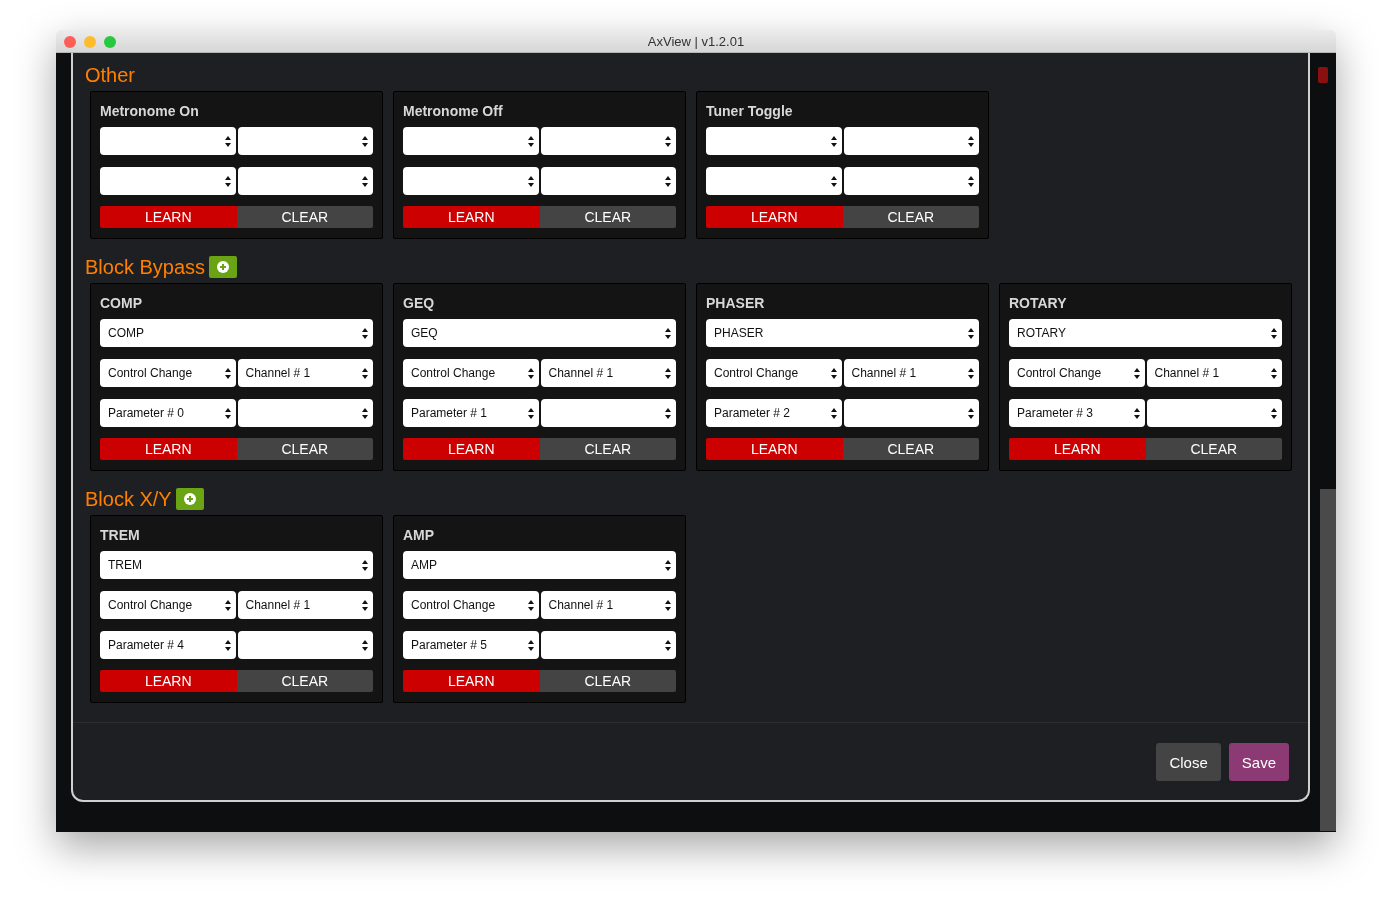 This screenshot has height=912, width=1392. I want to click on zoom-window-icon, so click(110, 42).